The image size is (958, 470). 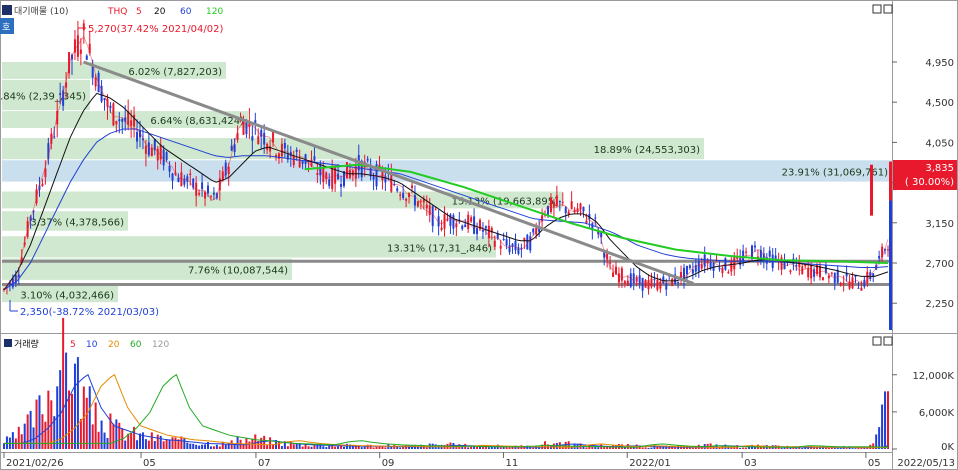 What do you see at coordinates (888, 9) in the screenshot?
I see `price-panel-close-icon` at bounding box center [888, 9].